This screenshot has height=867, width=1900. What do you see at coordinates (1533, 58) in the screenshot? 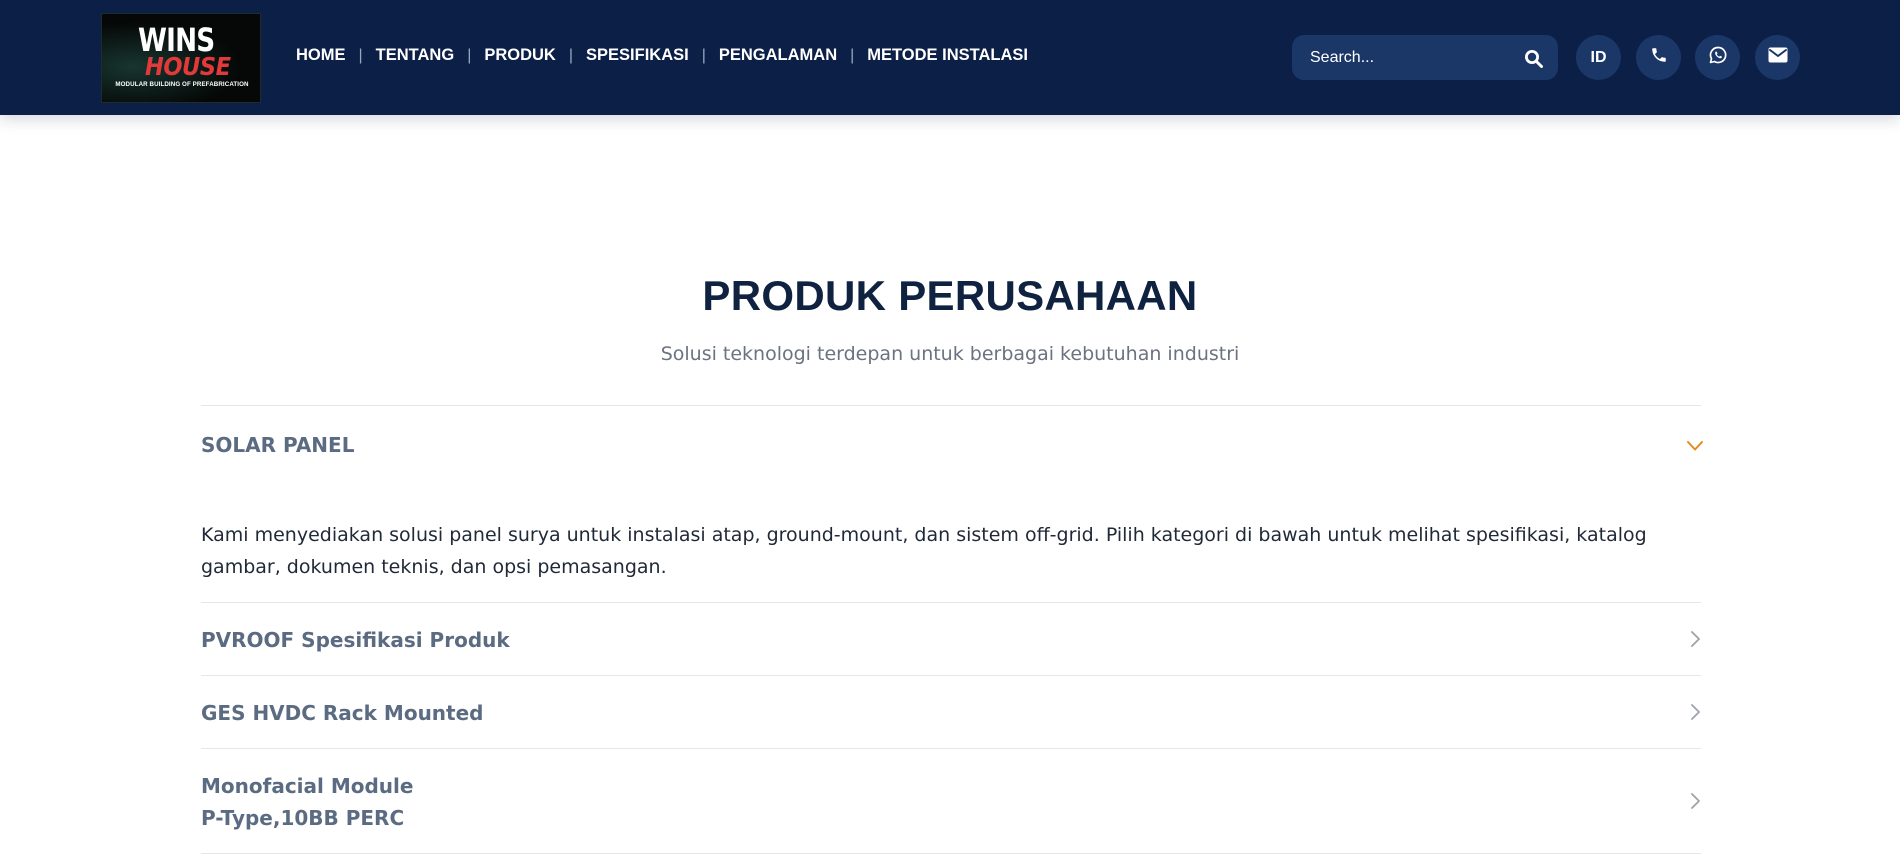
I see `search-icon` at bounding box center [1533, 58].